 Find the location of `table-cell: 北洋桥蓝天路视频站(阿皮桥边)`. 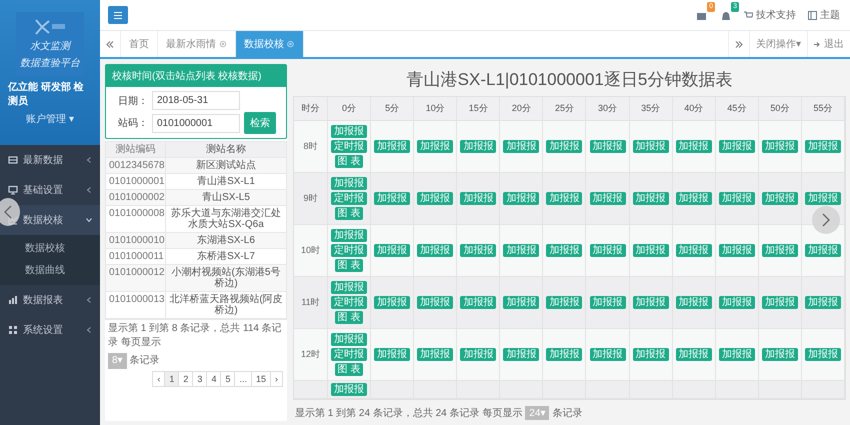

table-cell: 北洋桥蓝天路视频站(阿皮桥边) is located at coordinates (226, 305).